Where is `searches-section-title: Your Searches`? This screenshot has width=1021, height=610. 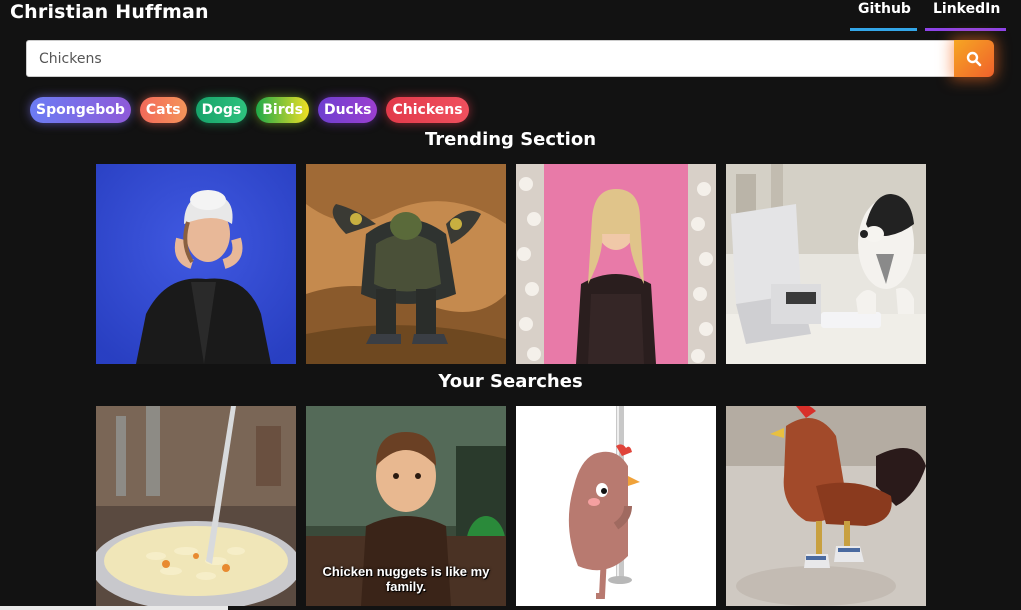
searches-section-title: Your Searches is located at coordinates (510, 381).